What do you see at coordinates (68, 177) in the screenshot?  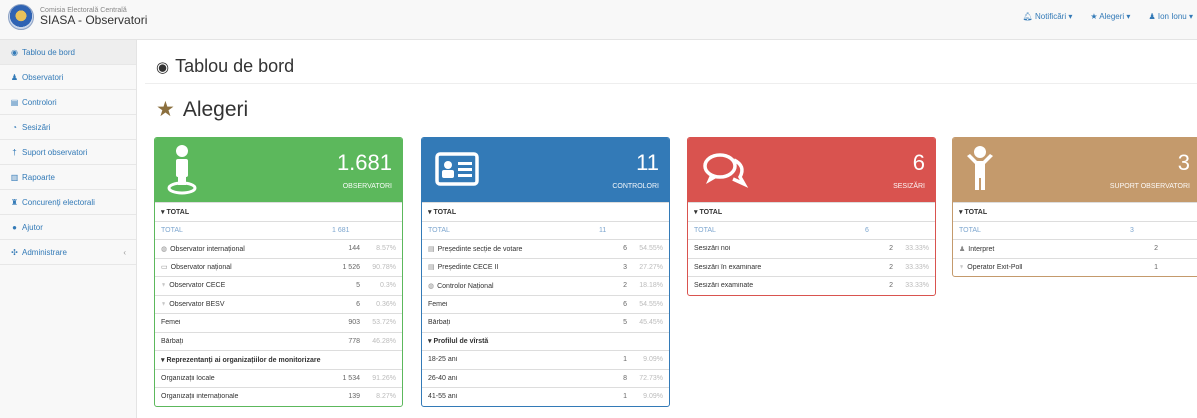 I see `sidebar-item-reports: ▥ Rapoarte` at bounding box center [68, 177].